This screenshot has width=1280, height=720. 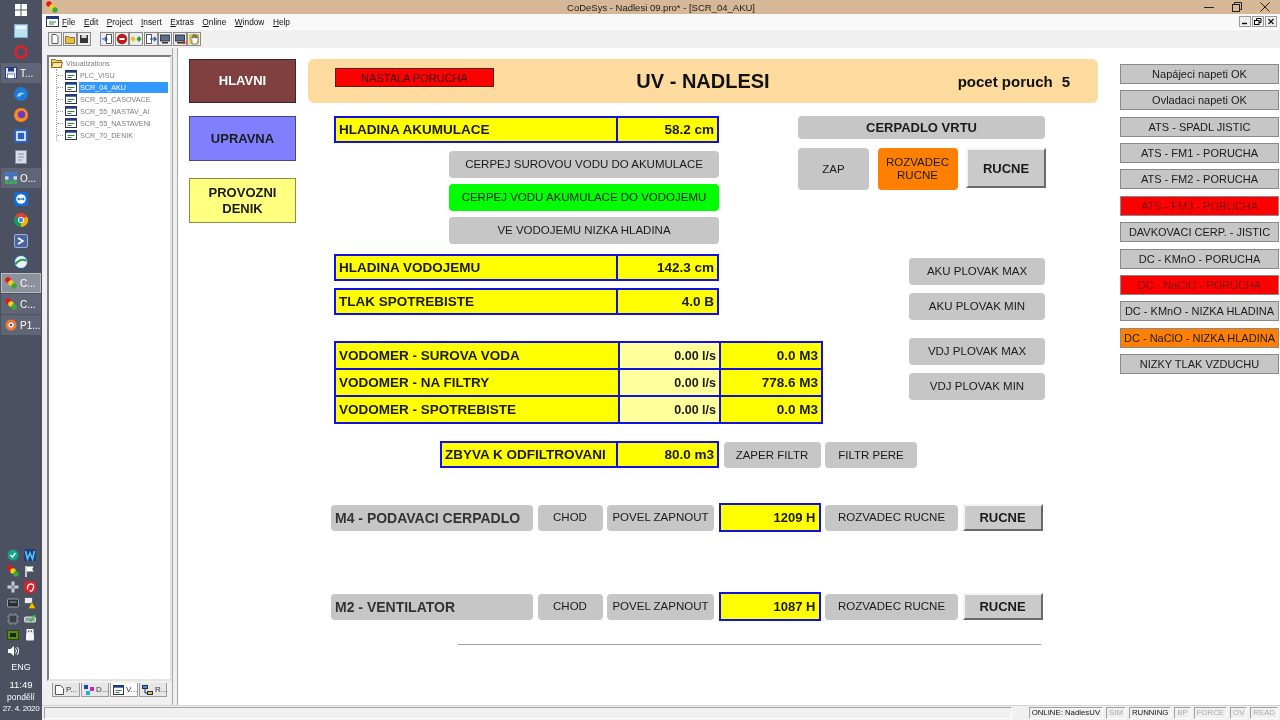 What do you see at coordinates (570, 606) in the screenshot?
I see `status-indicator: CHOD` at bounding box center [570, 606].